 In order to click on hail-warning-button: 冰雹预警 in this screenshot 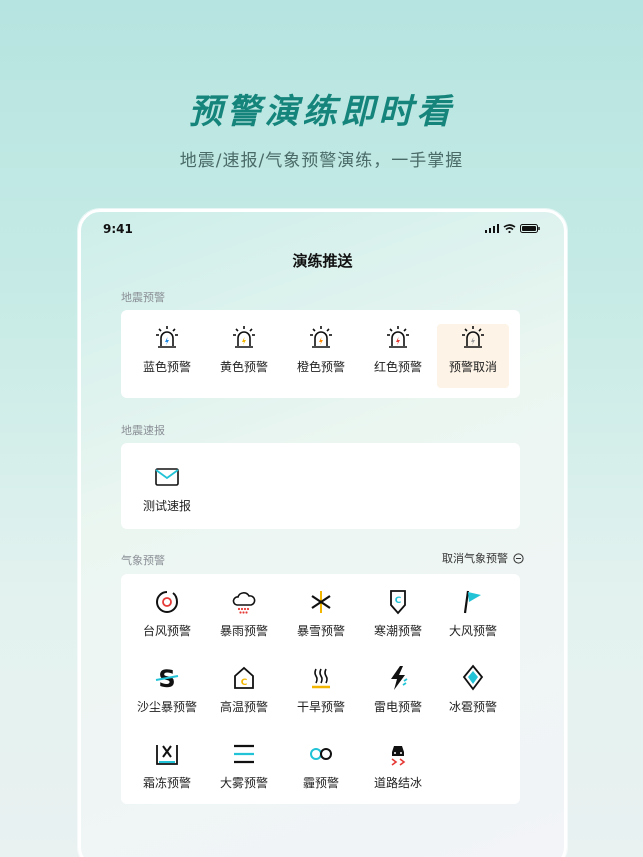, I will do `click(473, 696)`.